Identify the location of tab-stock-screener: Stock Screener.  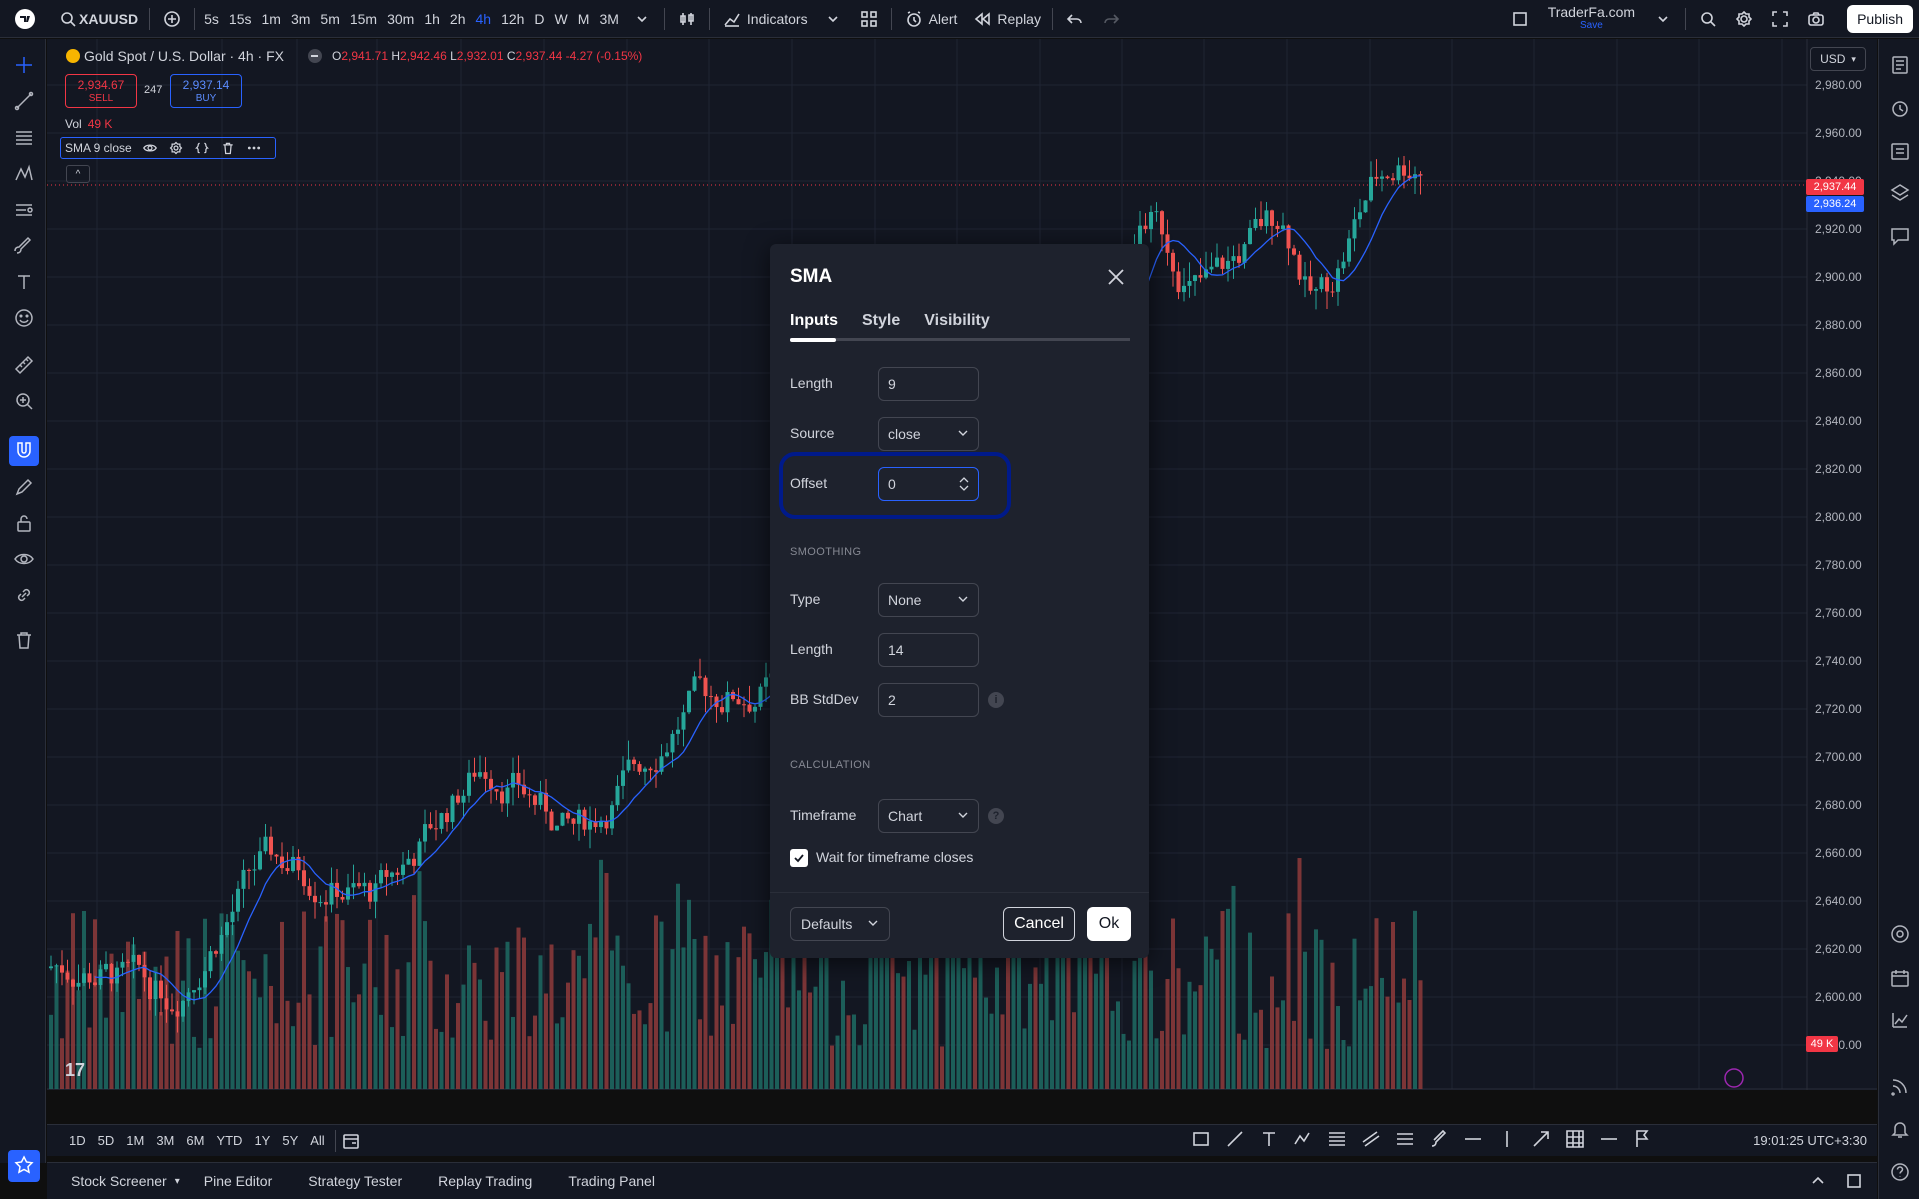
(113, 1181).